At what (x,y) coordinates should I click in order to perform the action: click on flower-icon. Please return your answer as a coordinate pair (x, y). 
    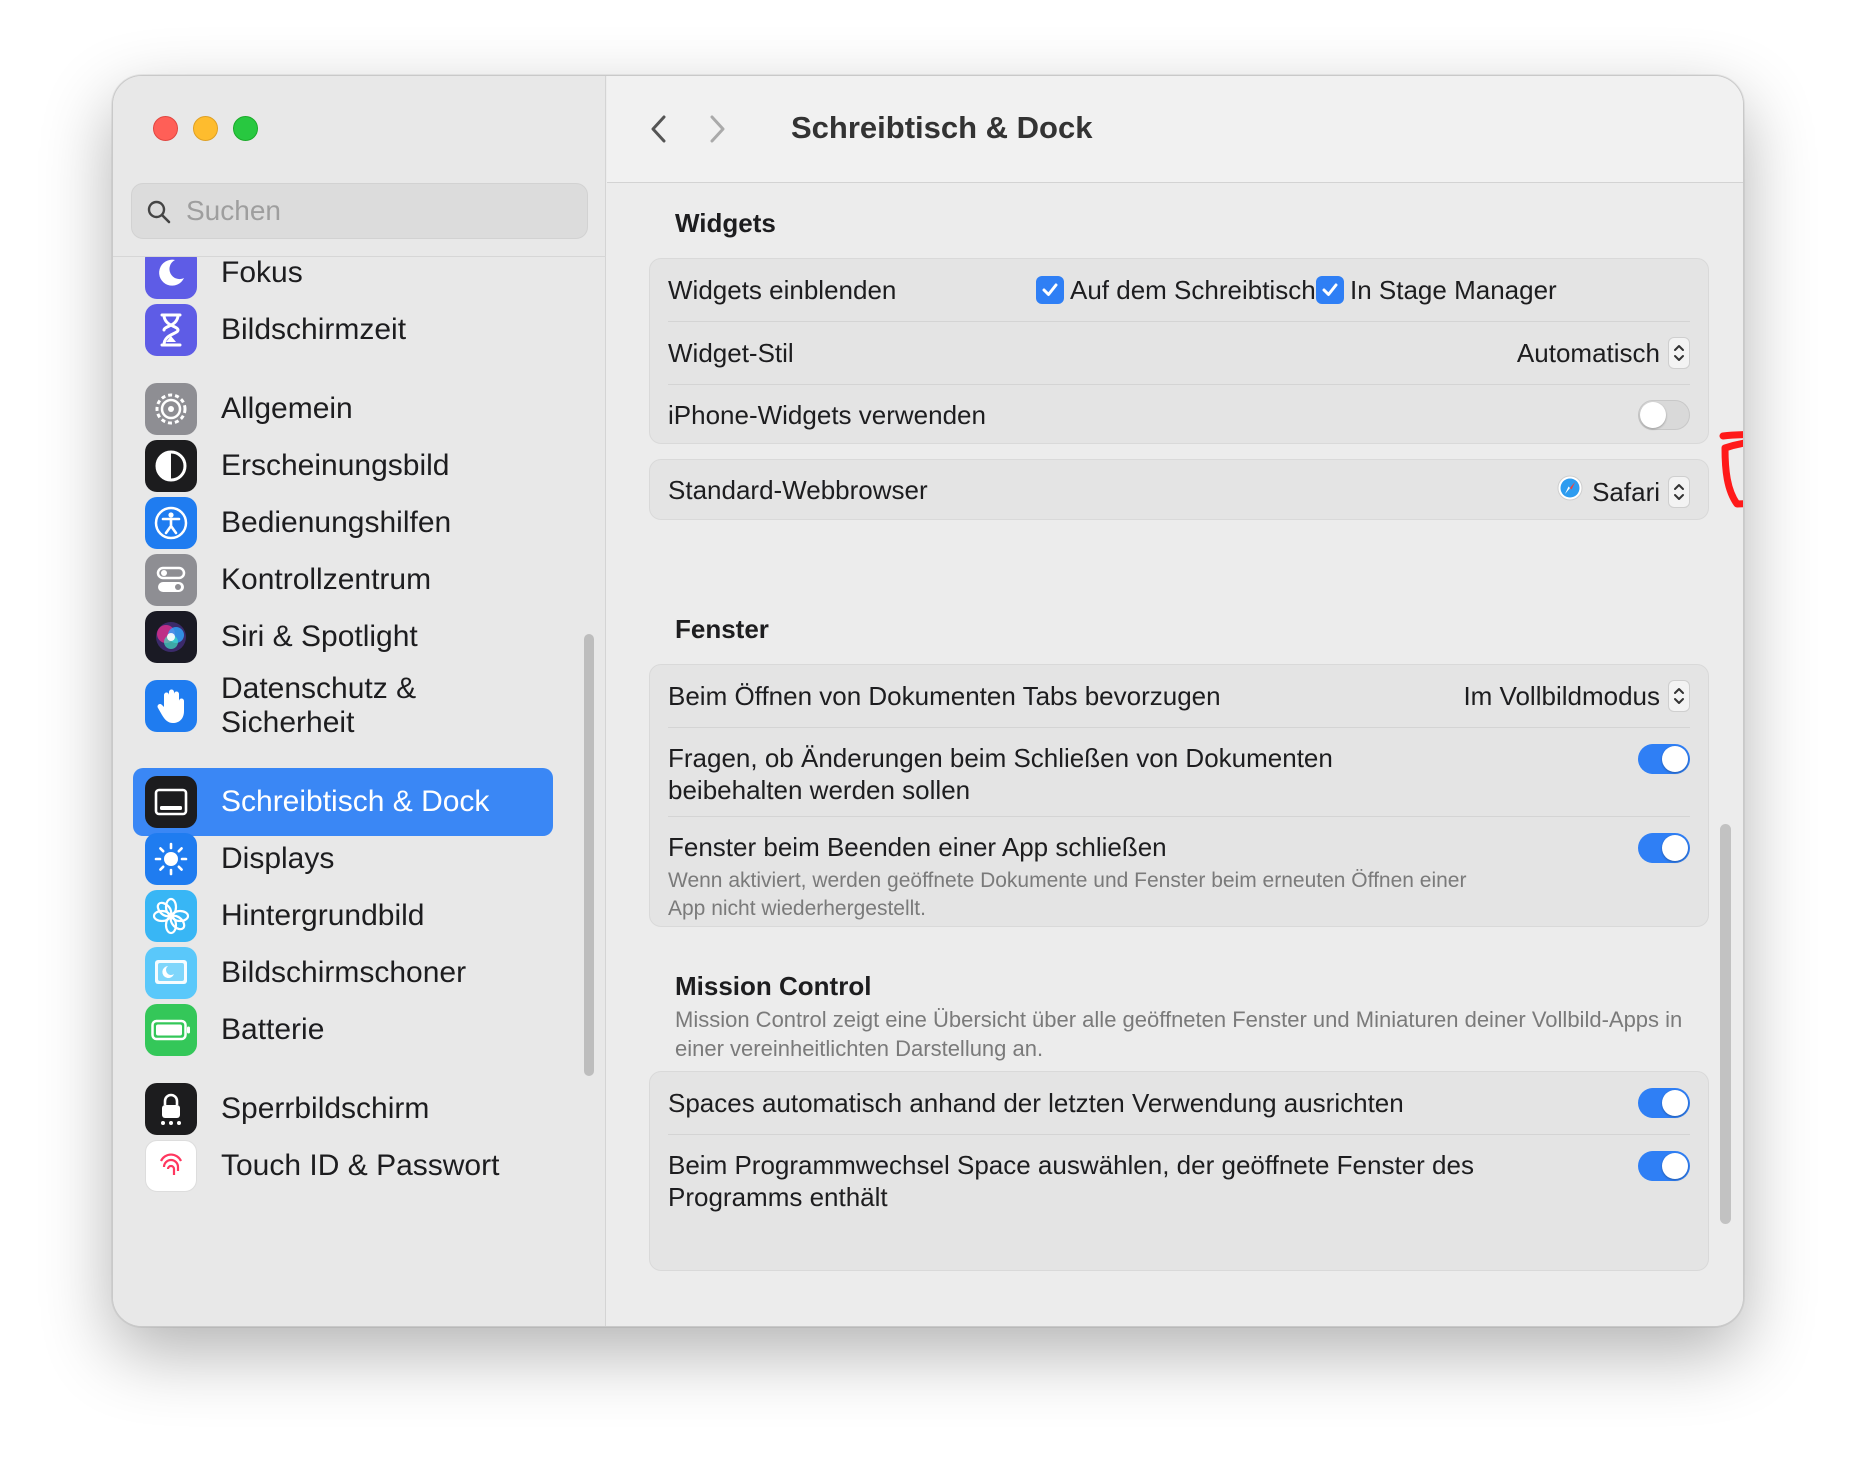
    Looking at the image, I should click on (171, 916).